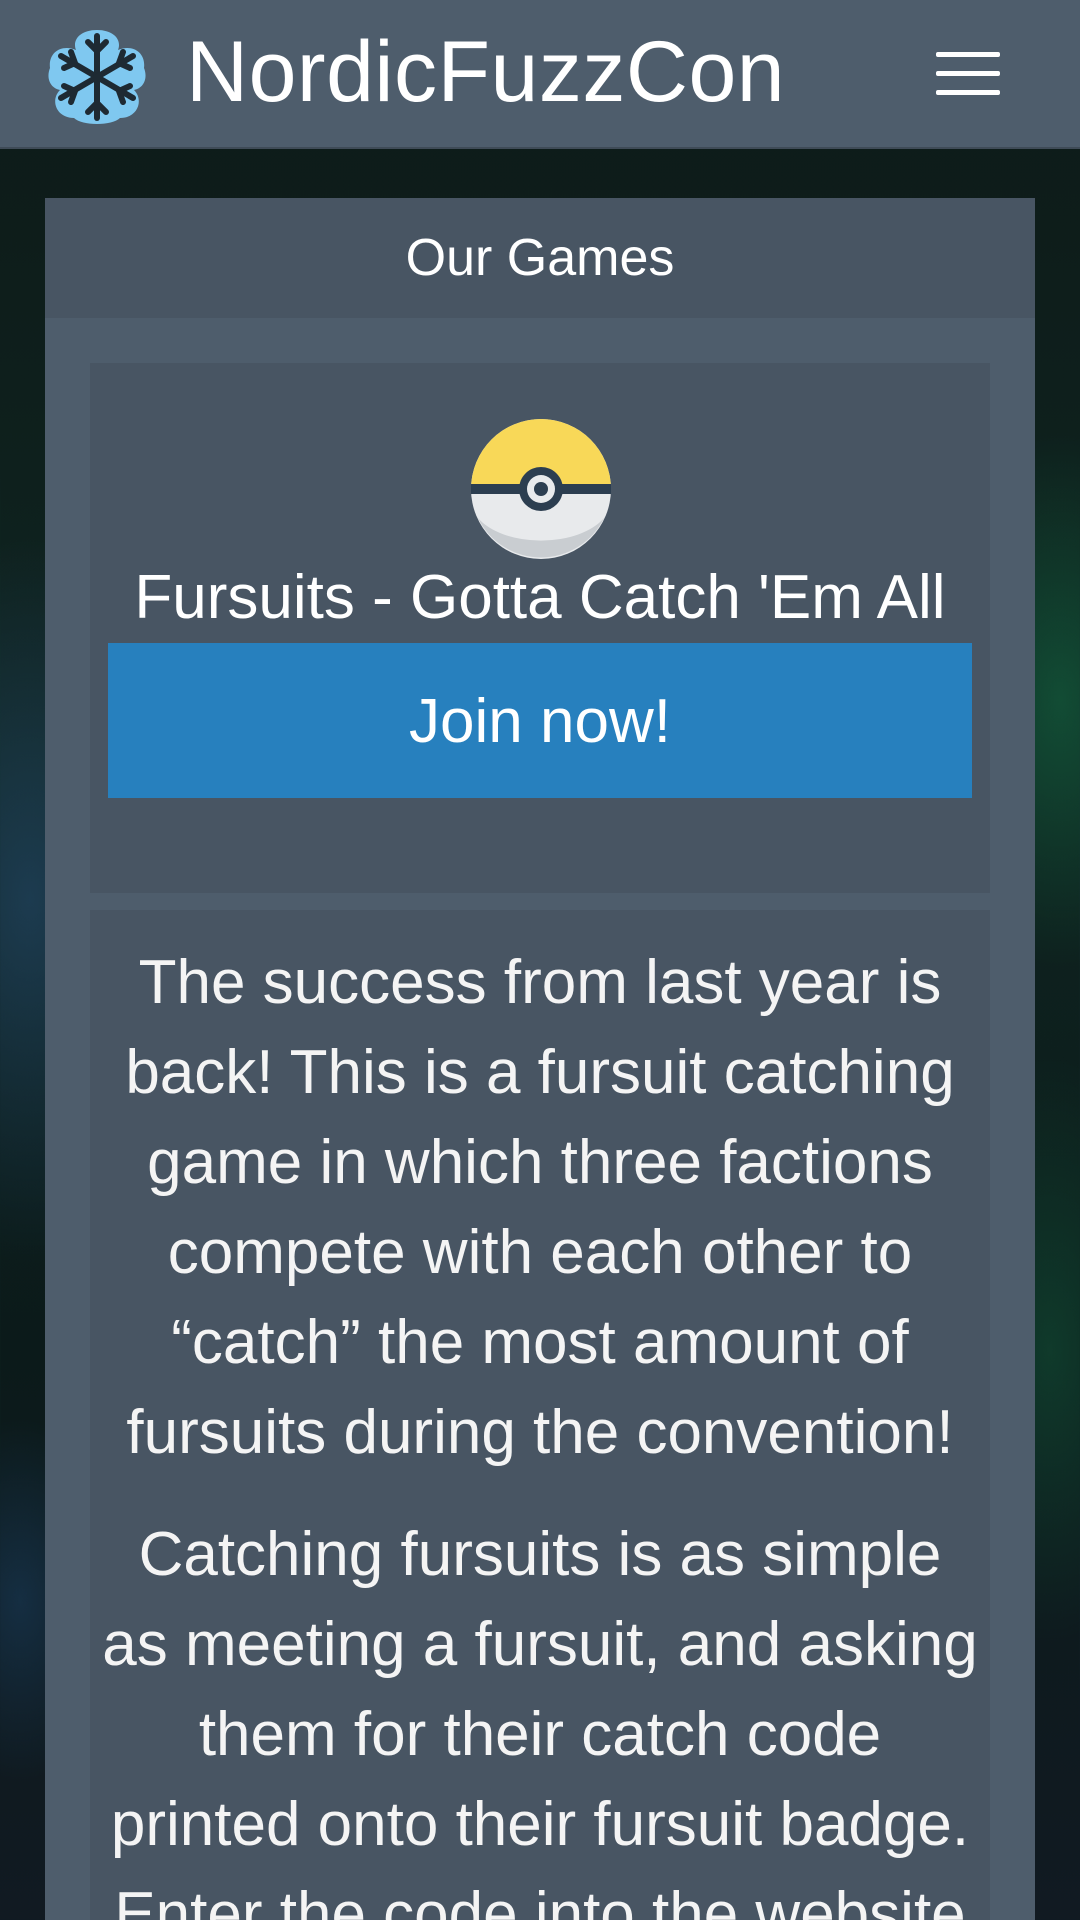 This screenshot has height=1920, width=1080. I want to click on navbar: NordicFuzzCon, so click(540, 74).